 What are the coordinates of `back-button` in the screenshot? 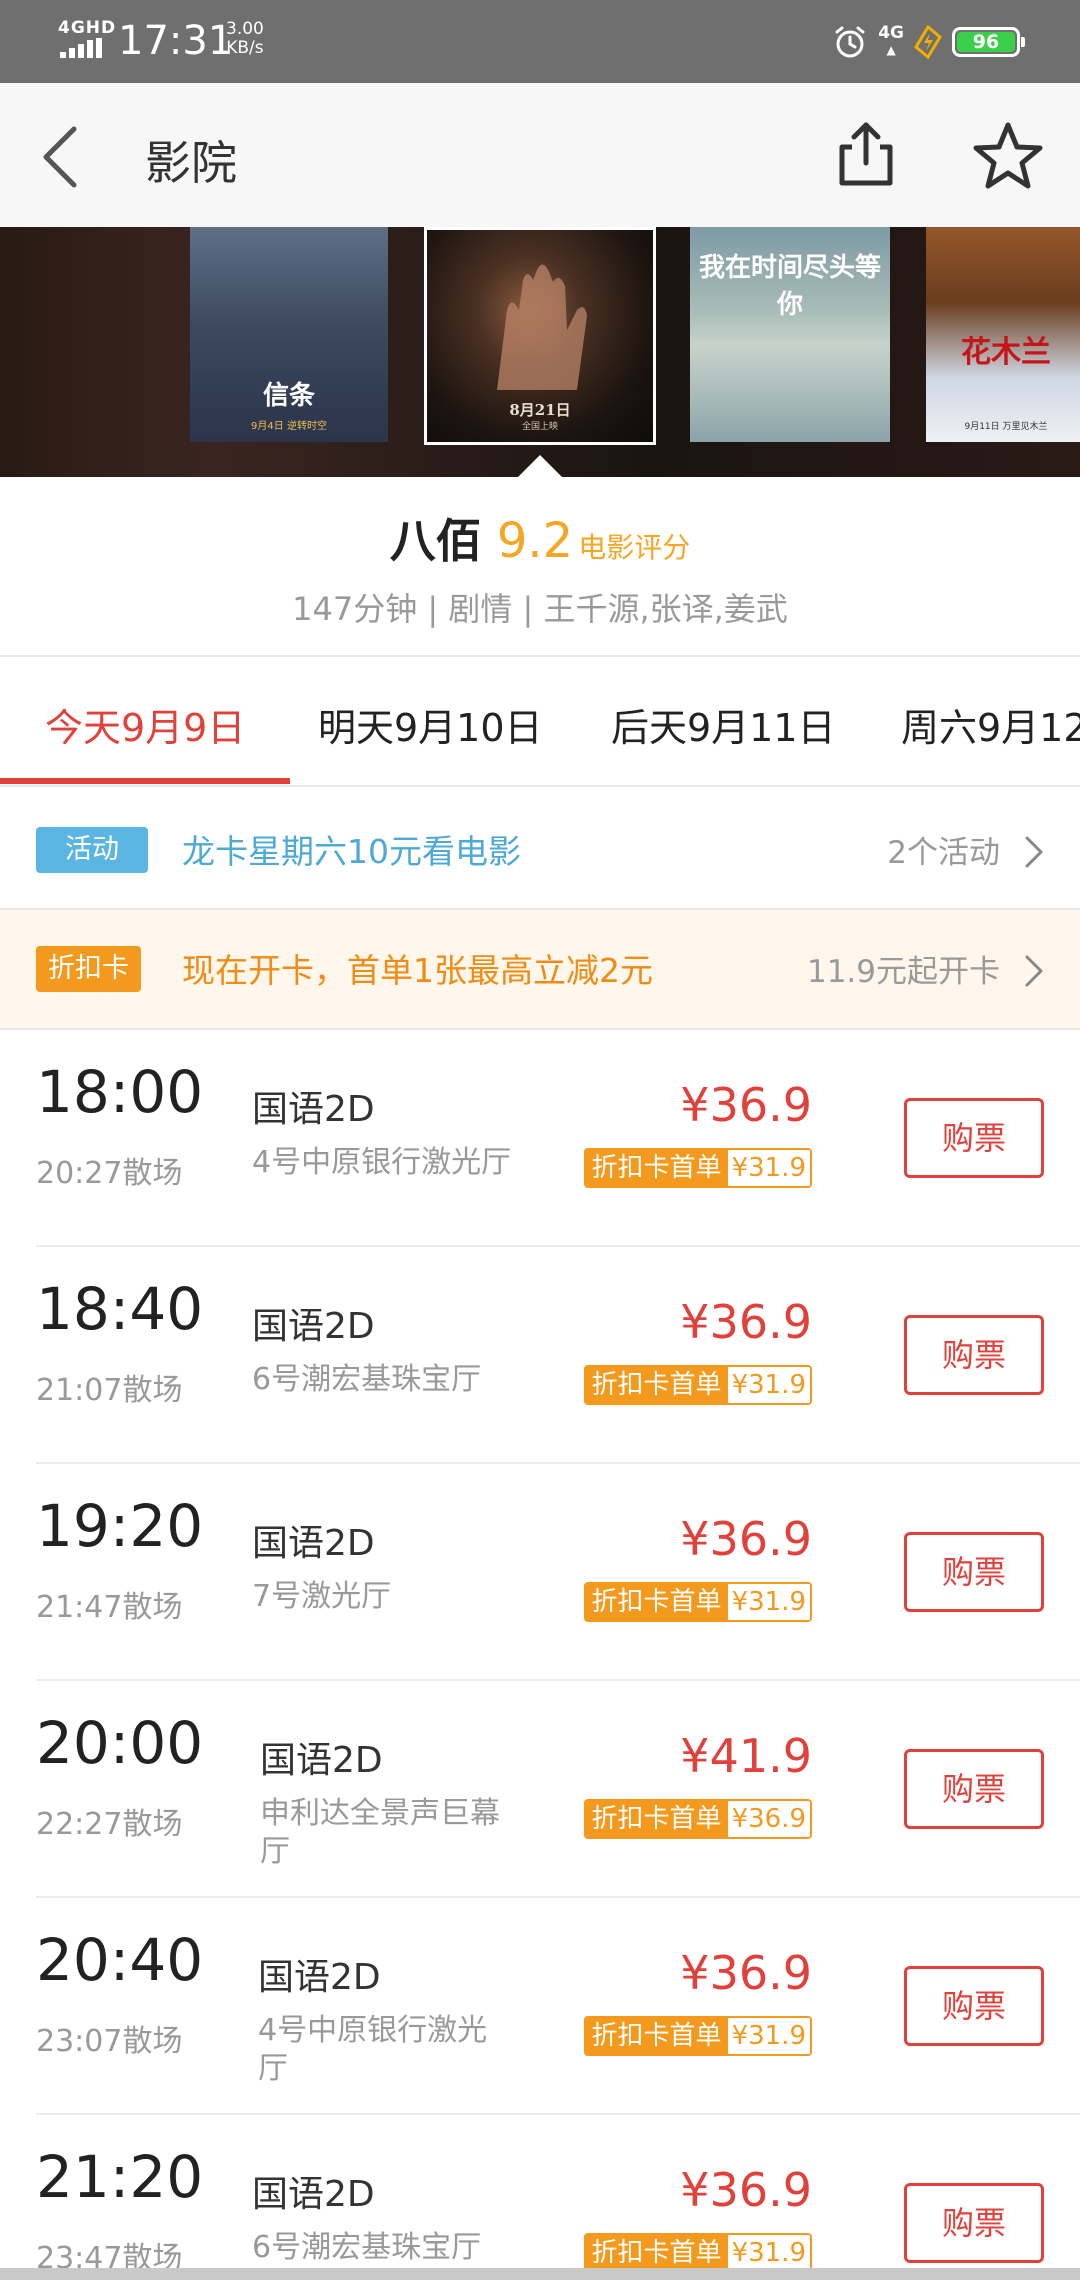 It's located at (65, 157).